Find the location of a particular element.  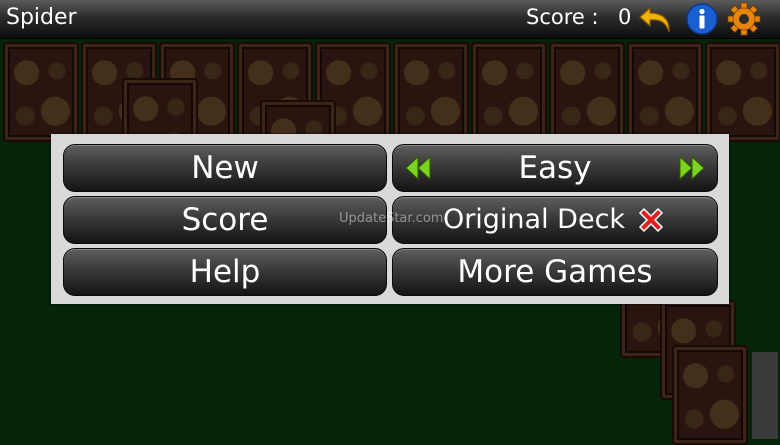

close-red-x-icon is located at coordinates (651, 220).